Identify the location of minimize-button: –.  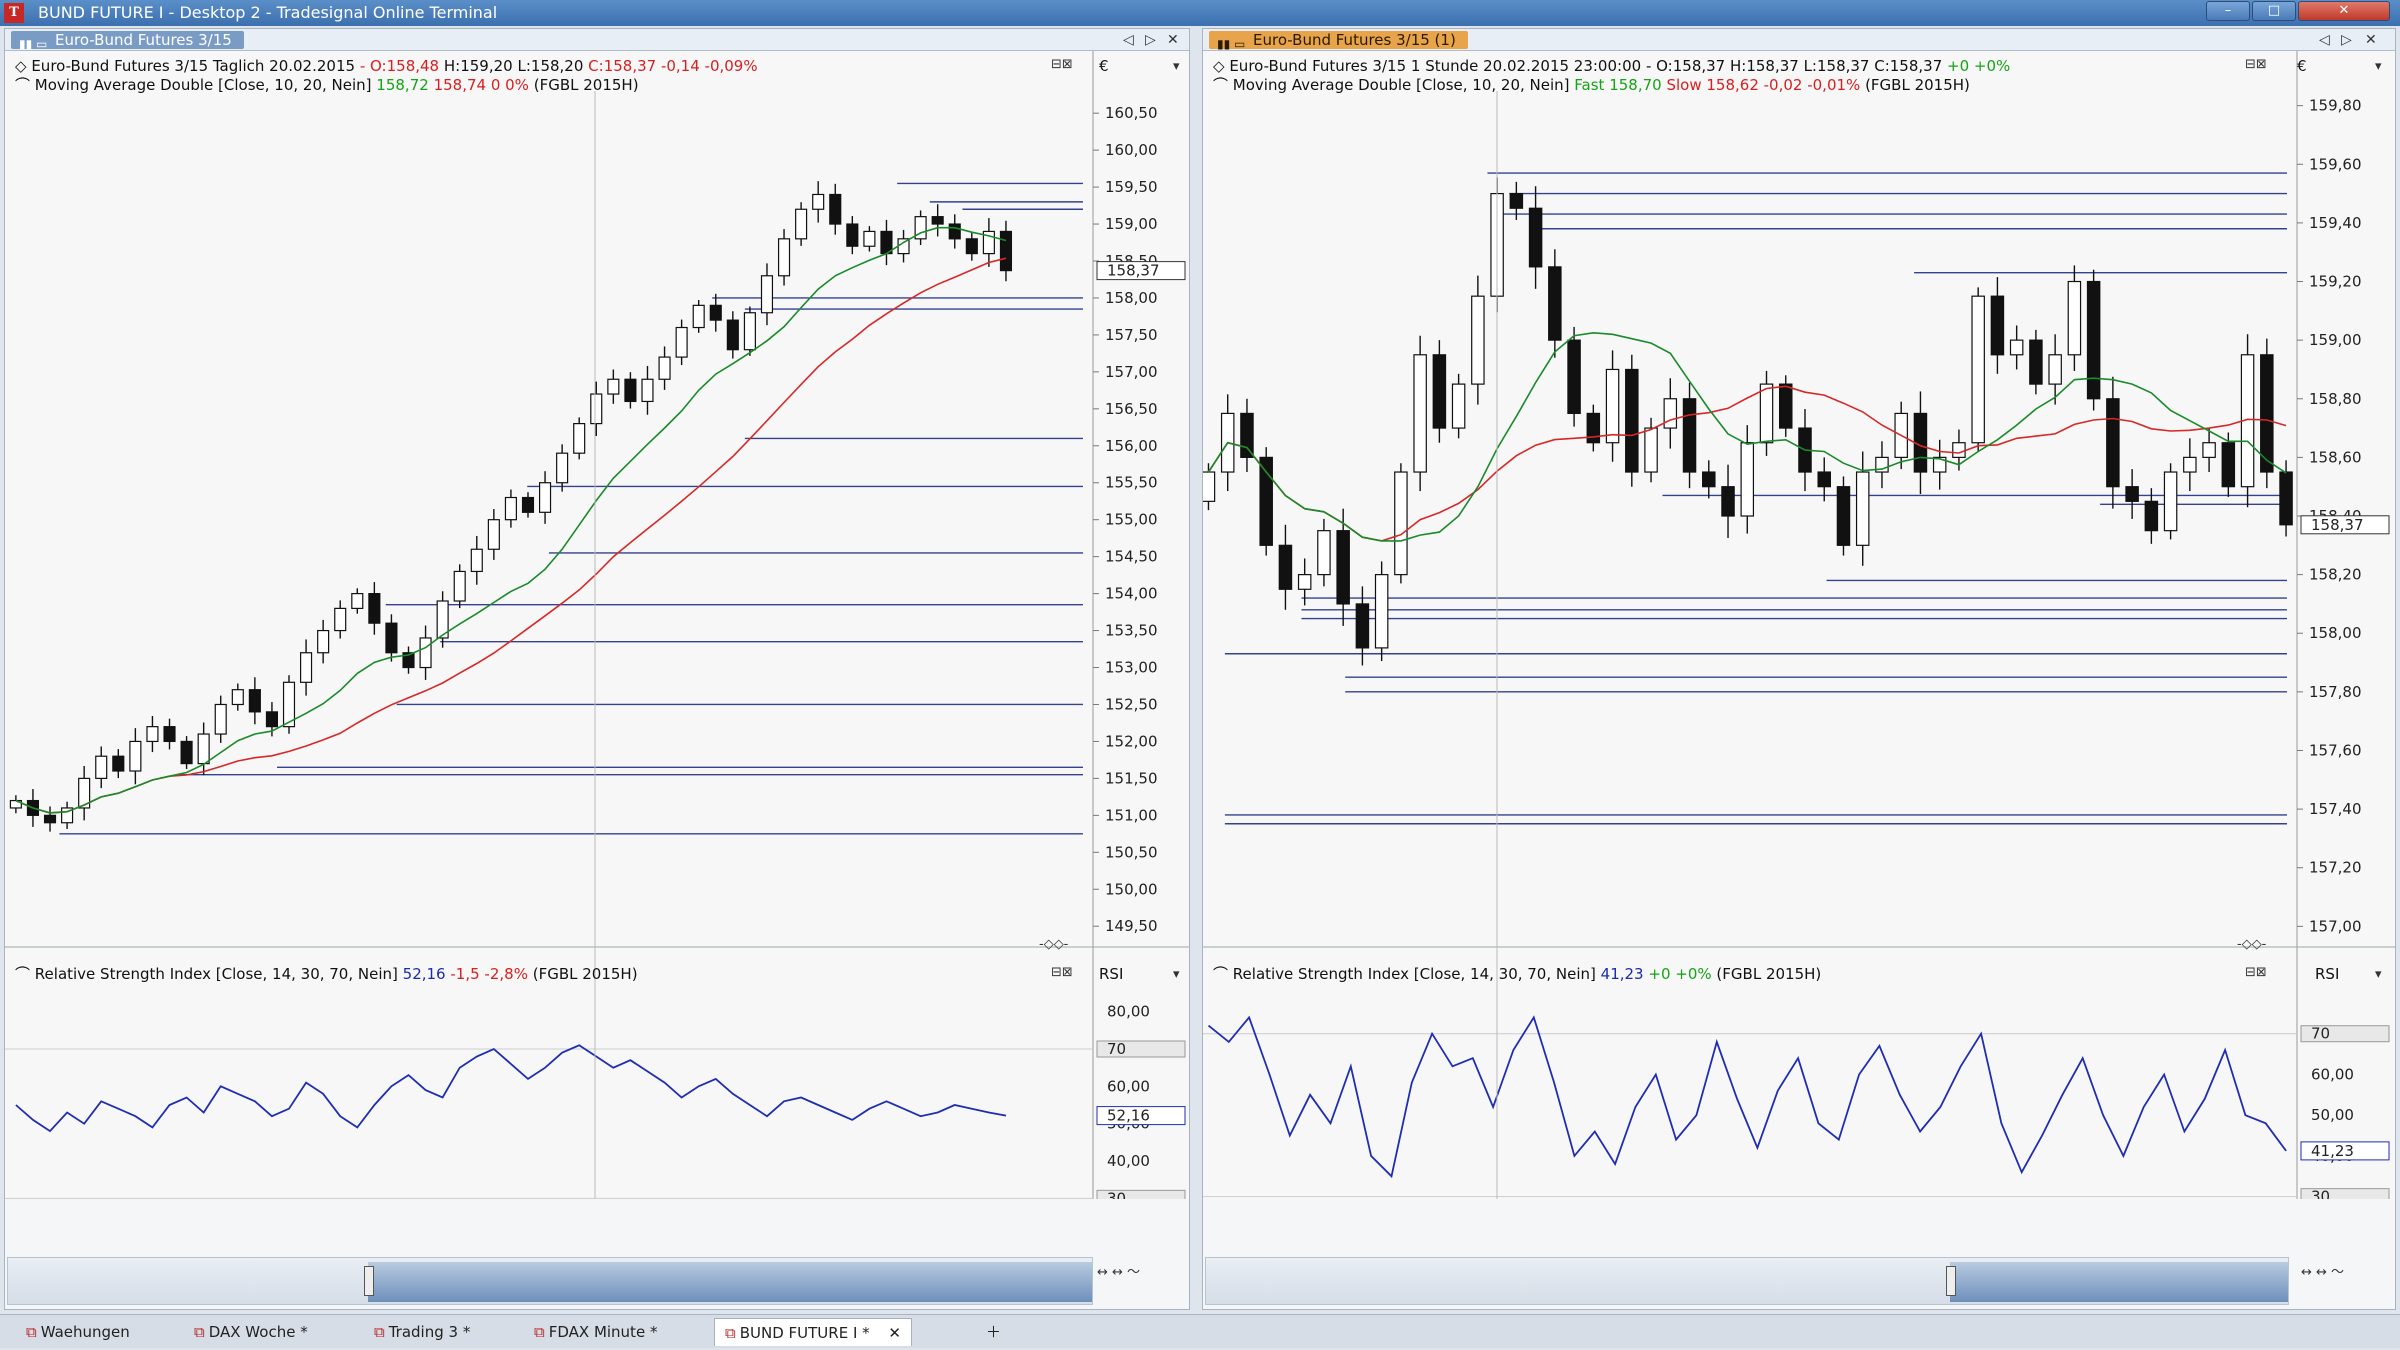
(2228, 11).